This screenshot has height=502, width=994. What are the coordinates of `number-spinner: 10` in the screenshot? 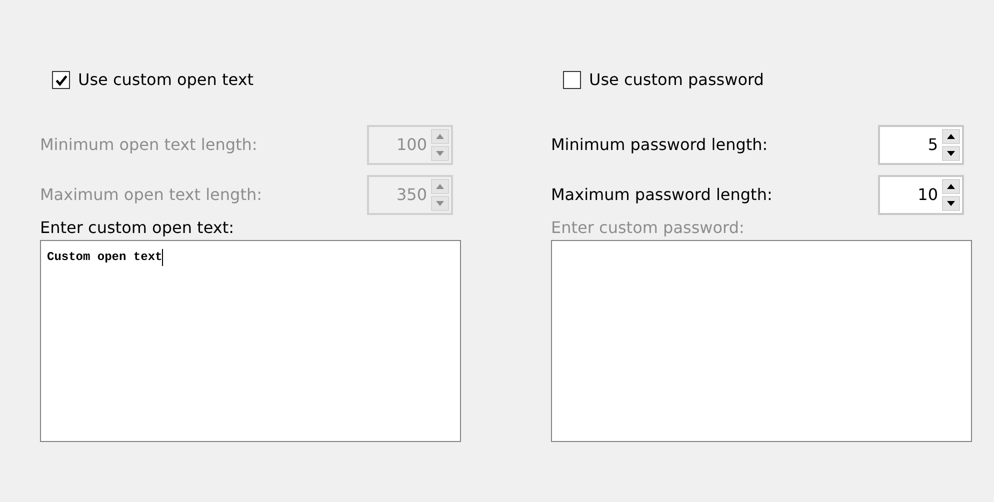 It's located at (921, 194).